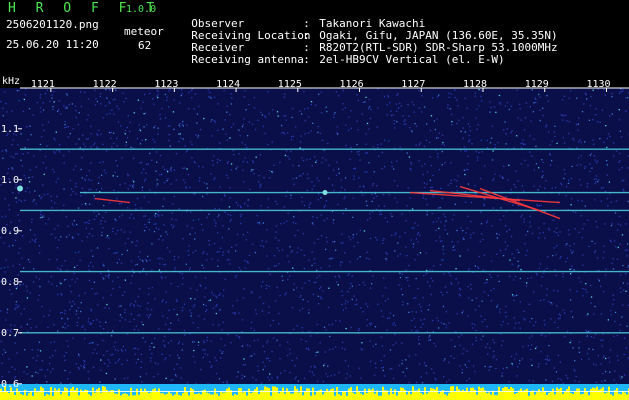 Image resolution: width=629 pixels, height=400 pixels. I want to click on x-tick-label: 1124, so click(228, 84).